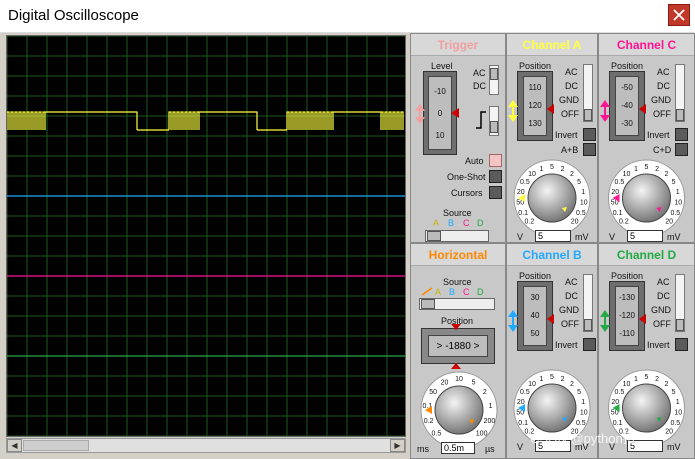 The width and height of the screenshot is (695, 459). What do you see at coordinates (535, 276) in the screenshot?
I see `channel-position-label: Position` at bounding box center [535, 276].